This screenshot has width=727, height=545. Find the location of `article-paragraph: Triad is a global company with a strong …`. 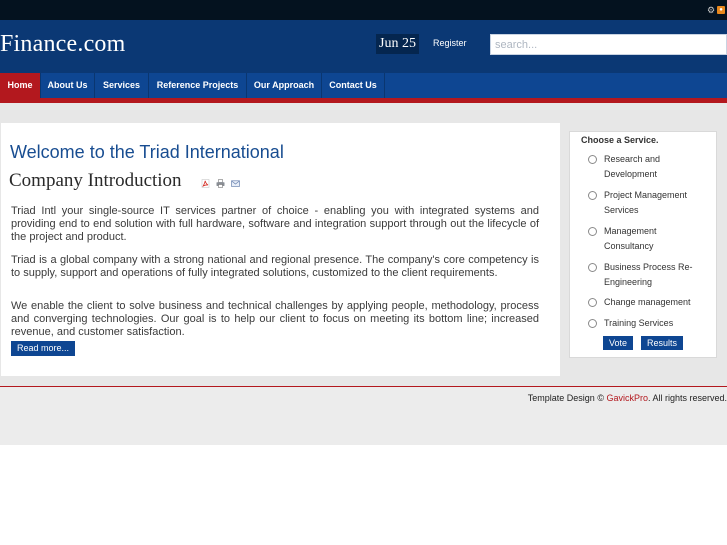

article-paragraph: Triad is a global company with a strong … is located at coordinates (275, 266).